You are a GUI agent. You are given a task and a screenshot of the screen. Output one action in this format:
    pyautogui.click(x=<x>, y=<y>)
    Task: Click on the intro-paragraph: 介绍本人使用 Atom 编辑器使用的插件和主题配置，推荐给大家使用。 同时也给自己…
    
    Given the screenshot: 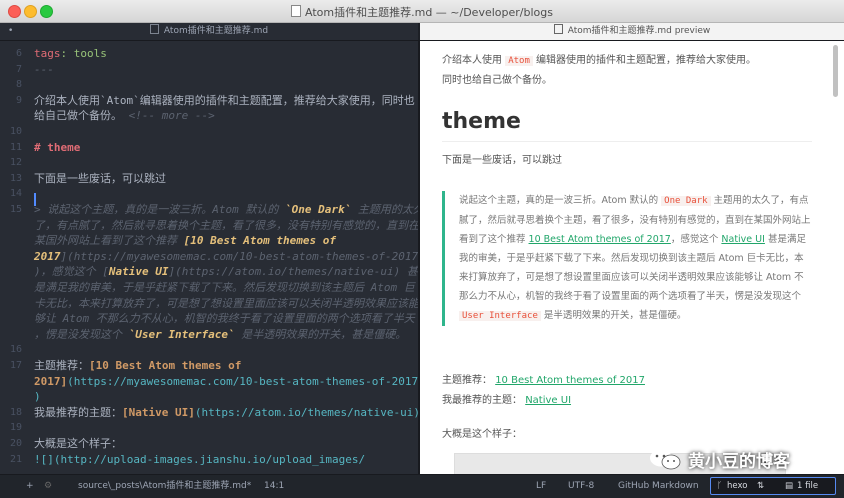 What is the action you would take?
    pyautogui.click(x=627, y=71)
    